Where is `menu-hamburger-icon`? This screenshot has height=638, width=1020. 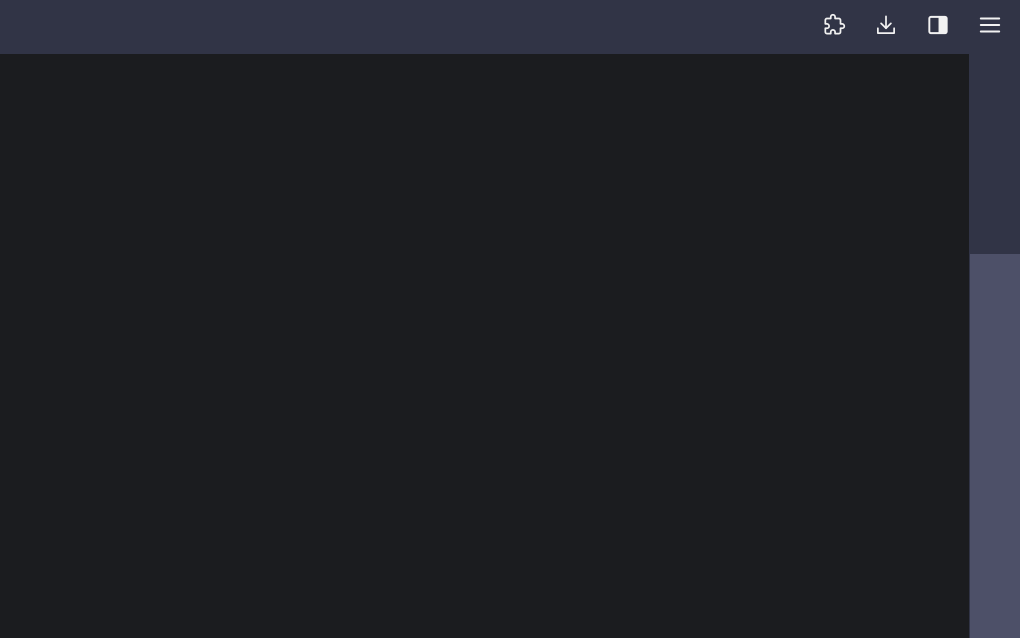
menu-hamburger-icon is located at coordinates (990, 25).